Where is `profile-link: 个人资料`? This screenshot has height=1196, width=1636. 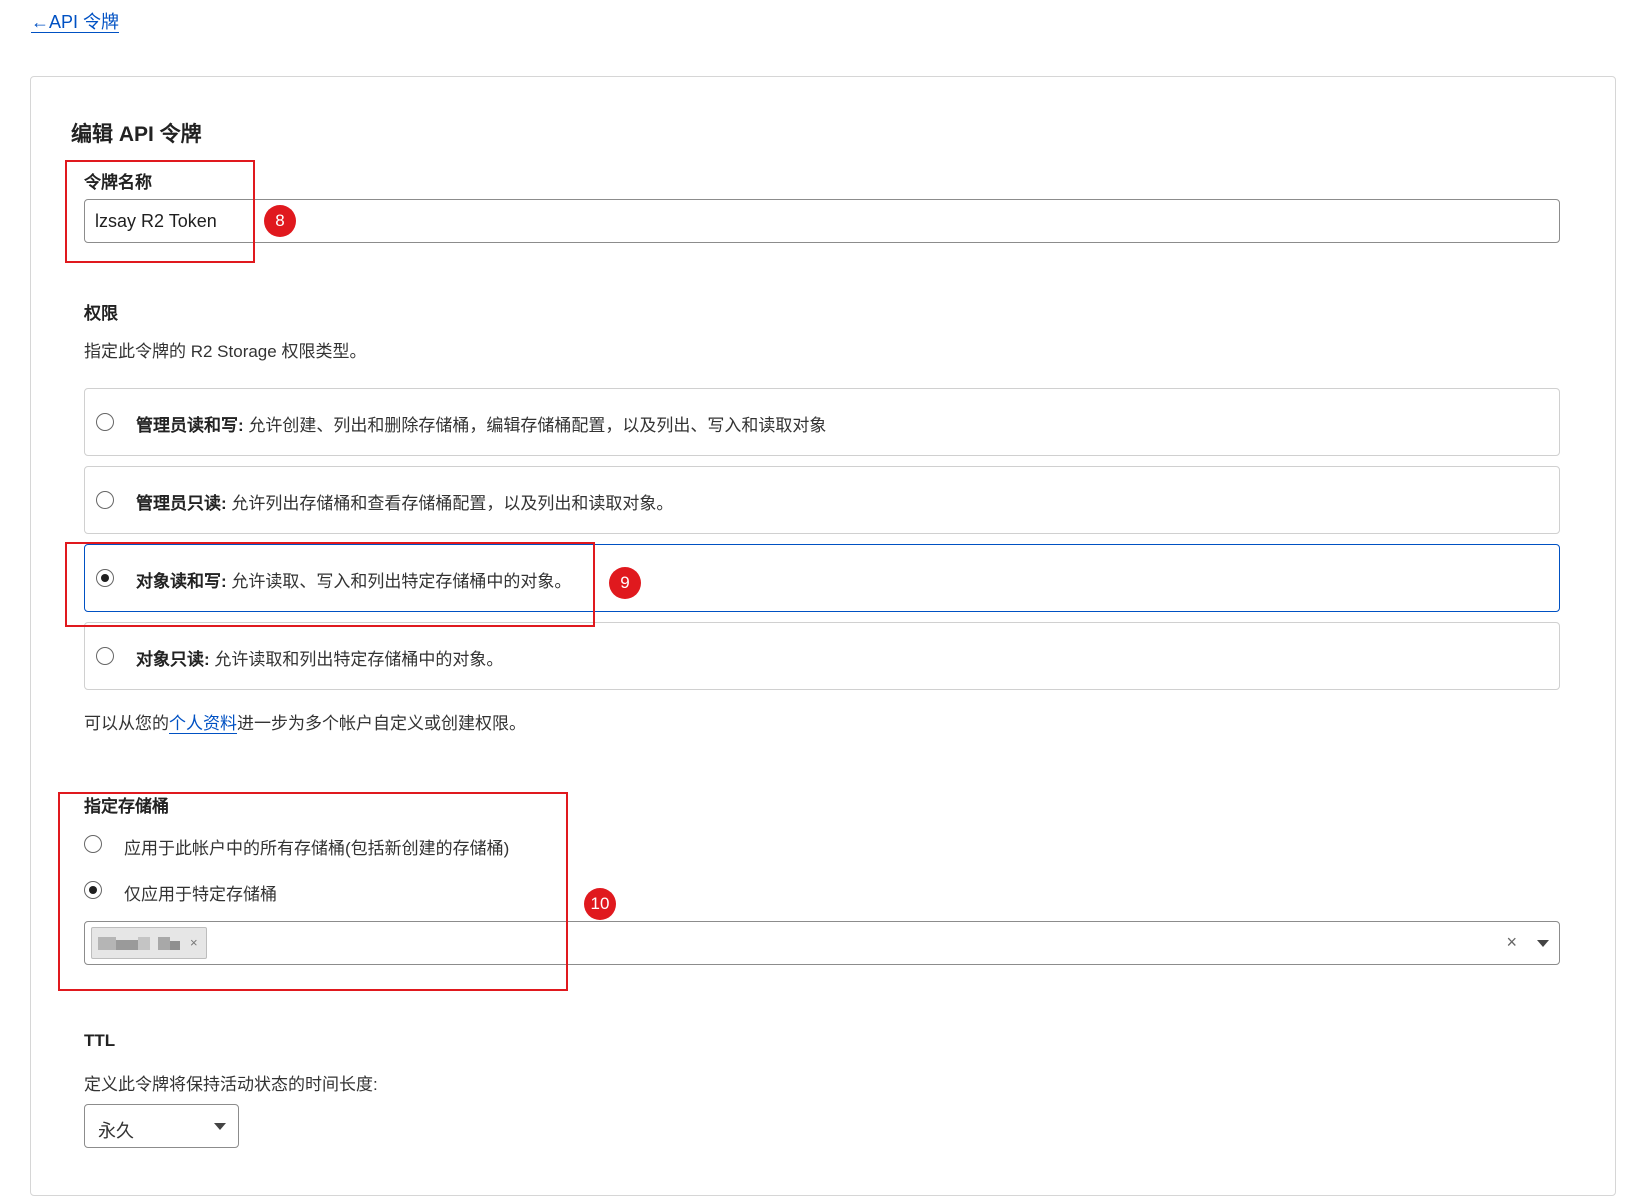 profile-link: 个人资料 is located at coordinates (203, 724).